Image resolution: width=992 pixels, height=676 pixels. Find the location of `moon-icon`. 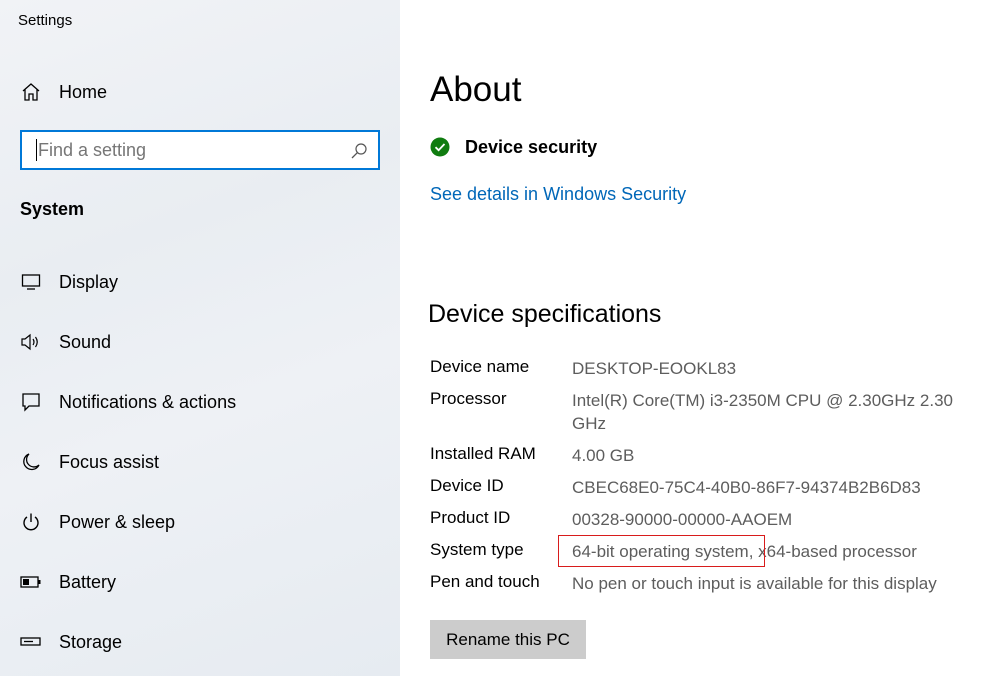

moon-icon is located at coordinates (31, 462).